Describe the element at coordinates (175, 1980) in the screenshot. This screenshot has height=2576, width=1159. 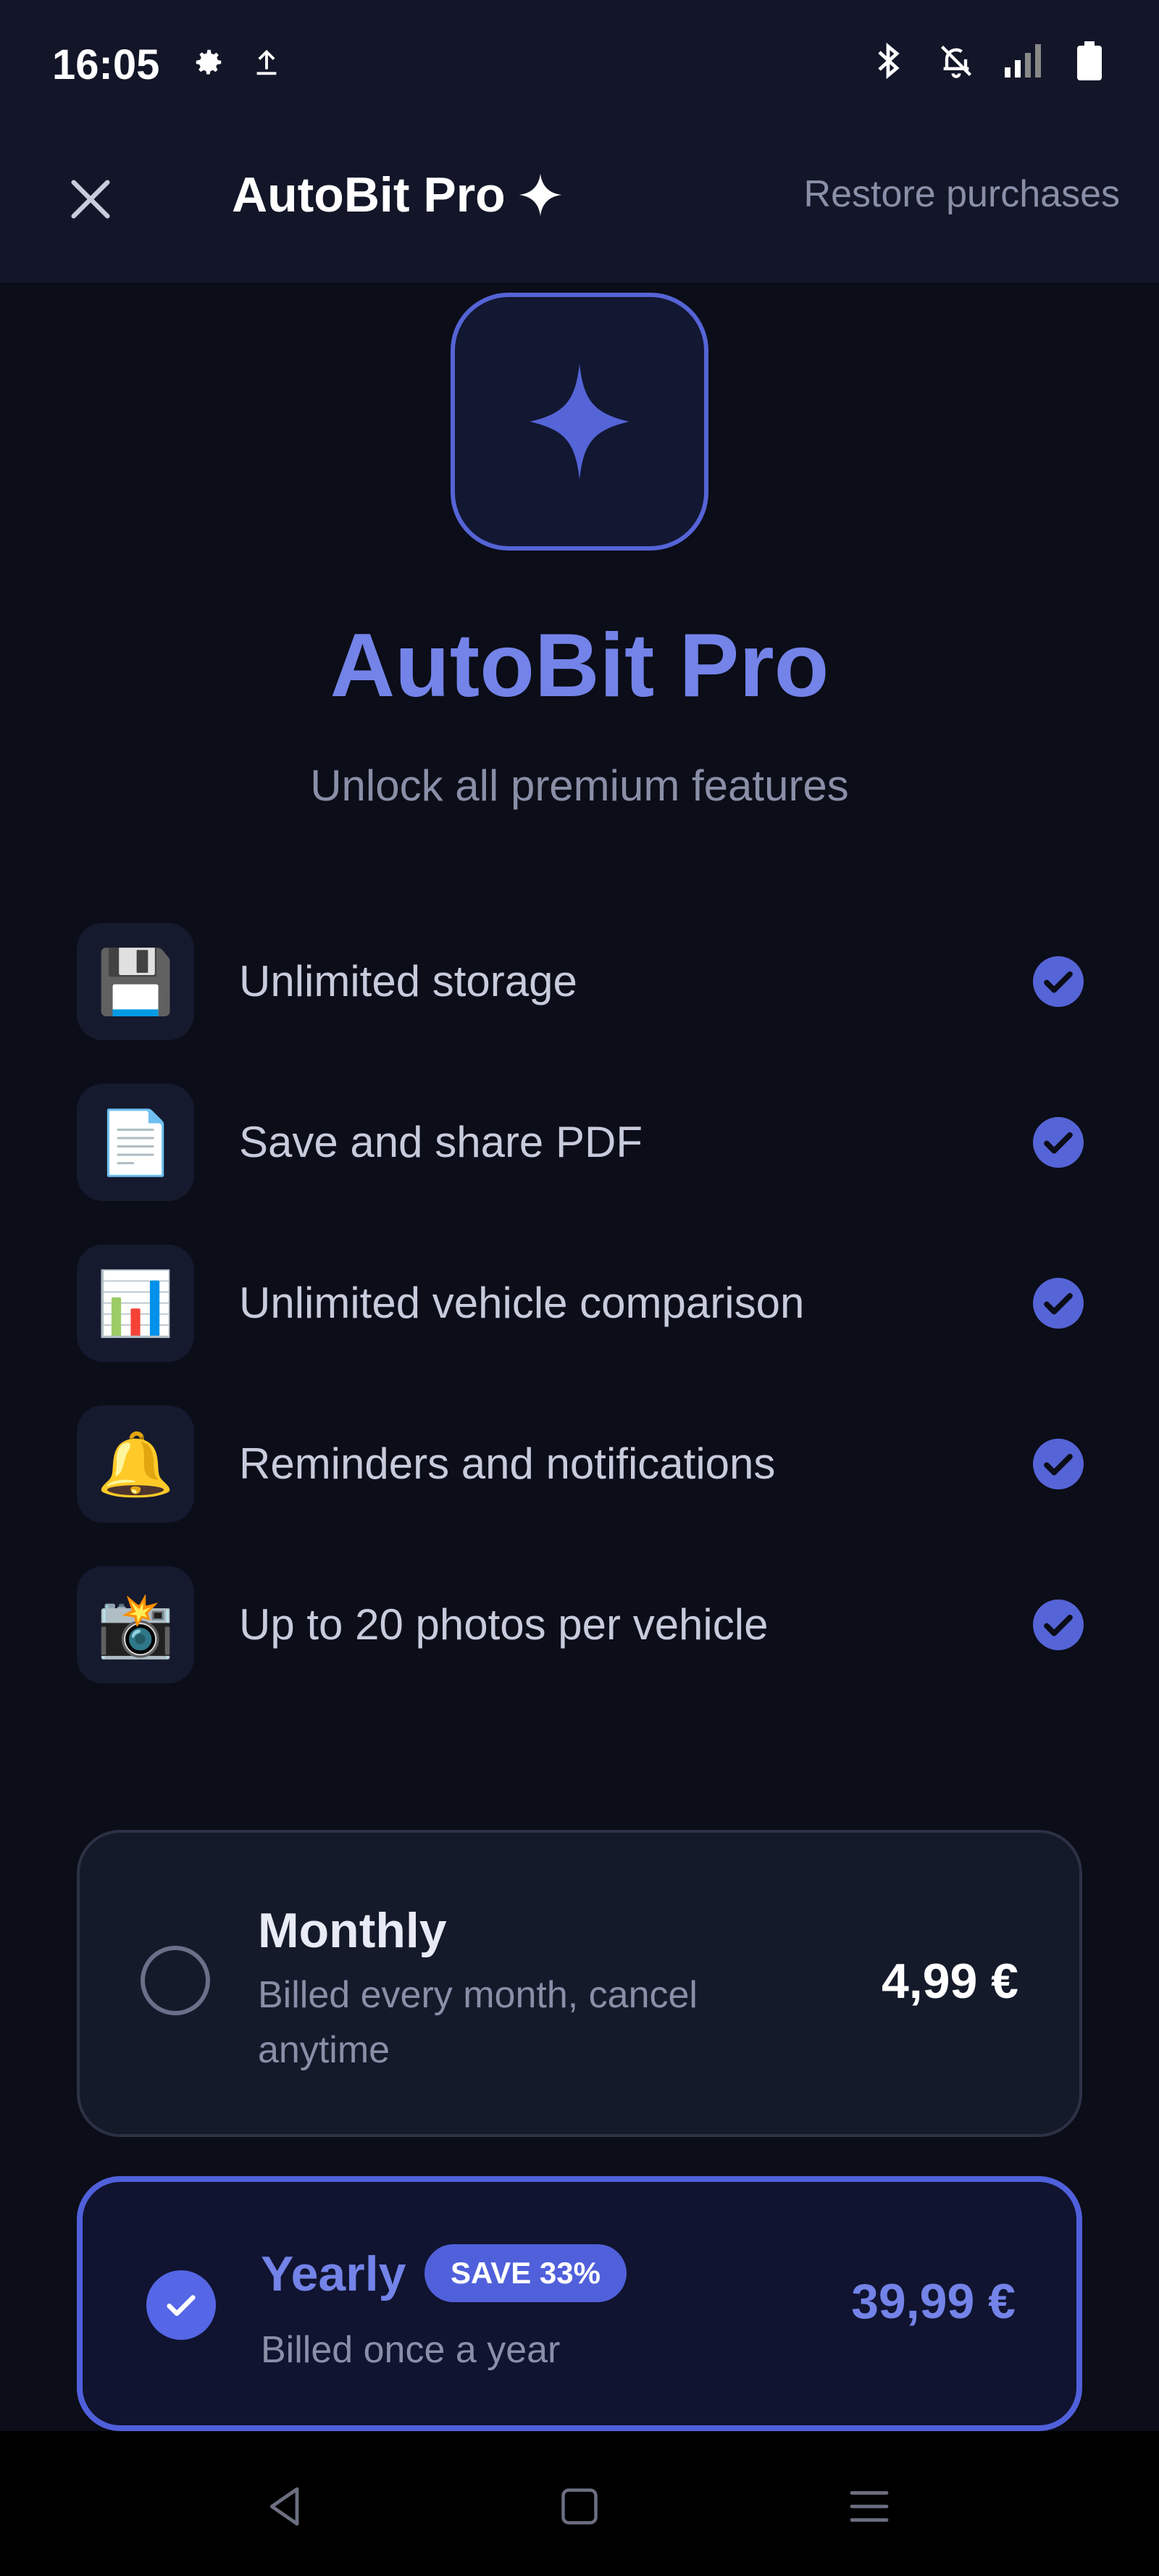
I see `plan-monthly-radio` at that location.